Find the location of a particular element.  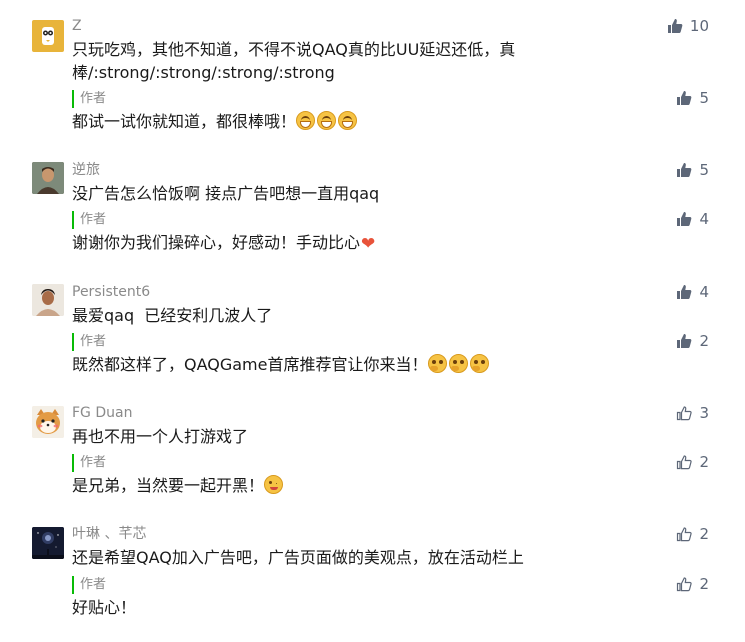

heart-emoji-icon: ❤ is located at coordinates (368, 244).